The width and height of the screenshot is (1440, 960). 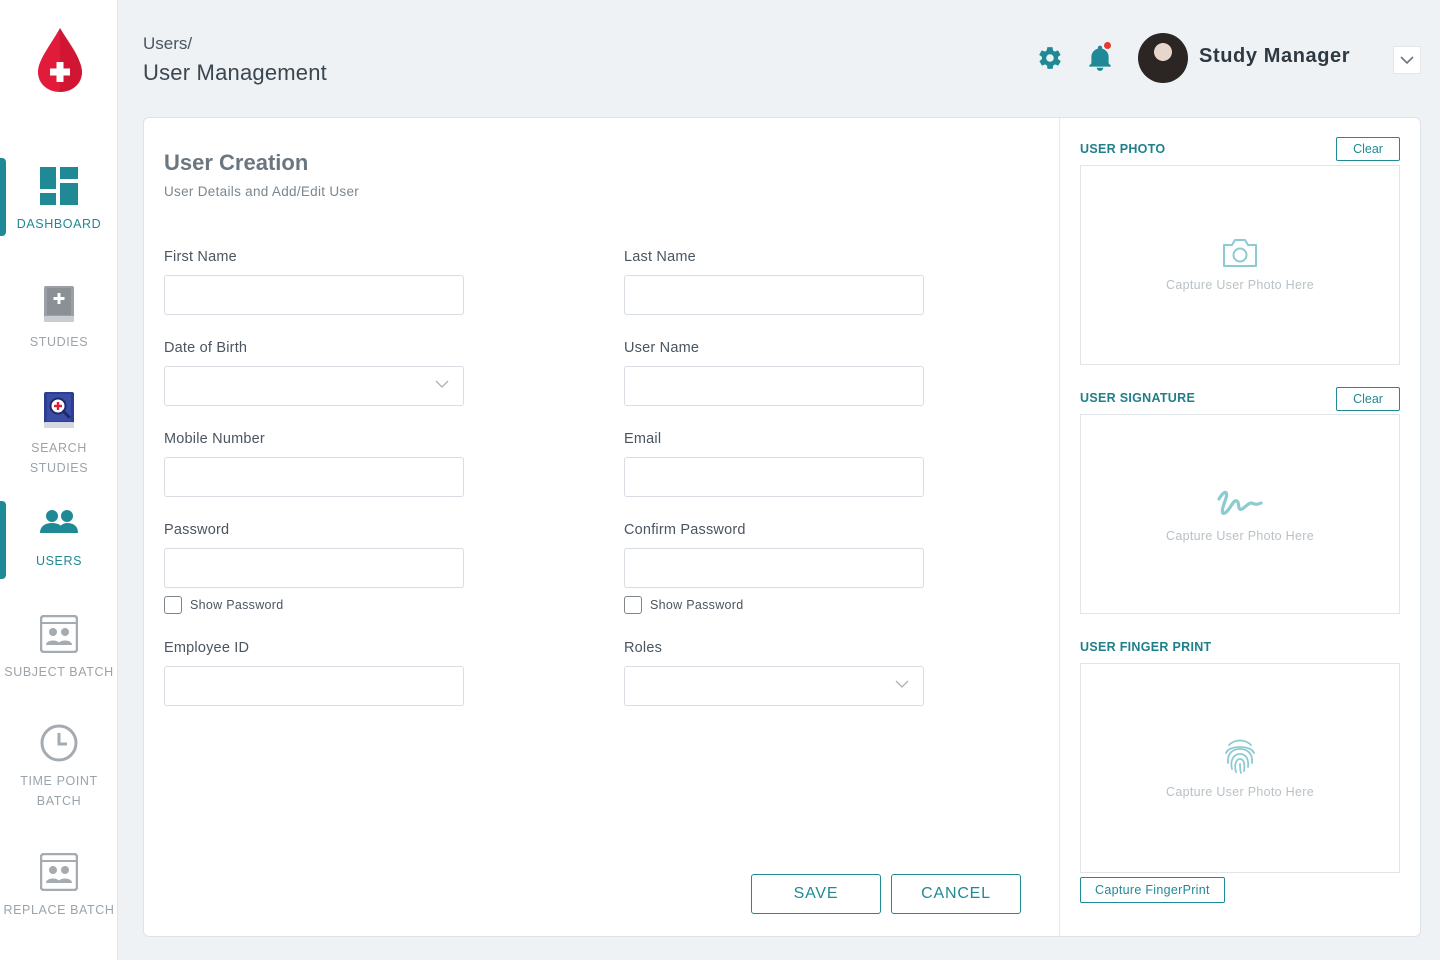 What do you see at coordinates (59, 791) in the screenshot?
I see `sidebar-item-label: TIME POINT BATCH` at bounding box center [59, 791].